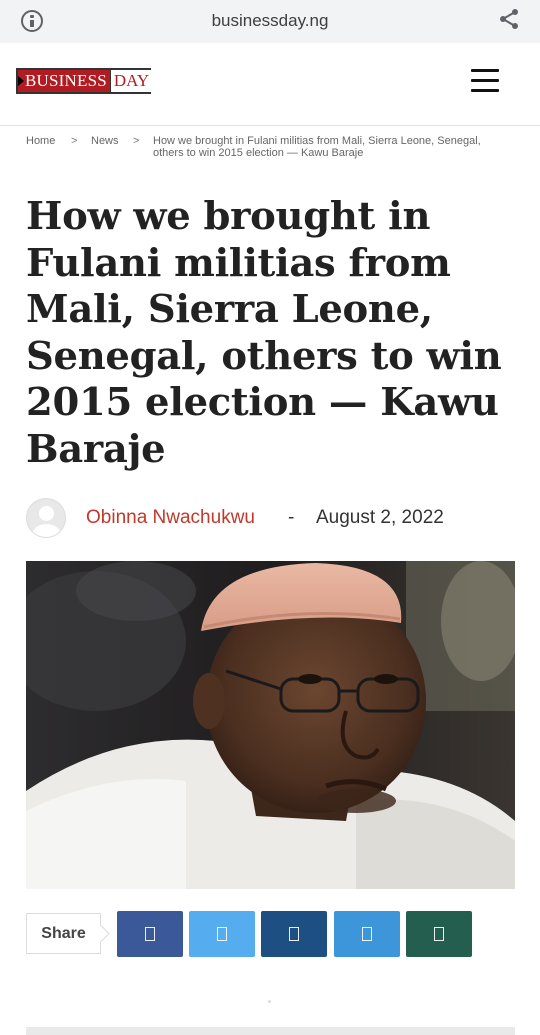 The image size is (540, 1035). I want to click on share-label: Share, so click(63, 933).